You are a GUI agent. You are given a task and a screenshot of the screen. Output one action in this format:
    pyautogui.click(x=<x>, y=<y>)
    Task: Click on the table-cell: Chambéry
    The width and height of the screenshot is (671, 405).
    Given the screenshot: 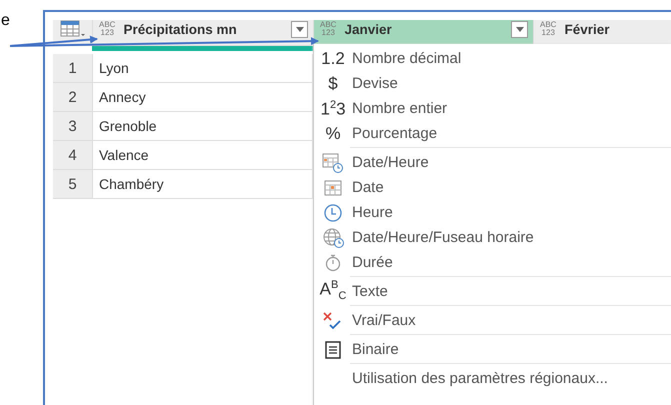 What is the action you would take?
    pyautogui.click(x=202, y=184)
    